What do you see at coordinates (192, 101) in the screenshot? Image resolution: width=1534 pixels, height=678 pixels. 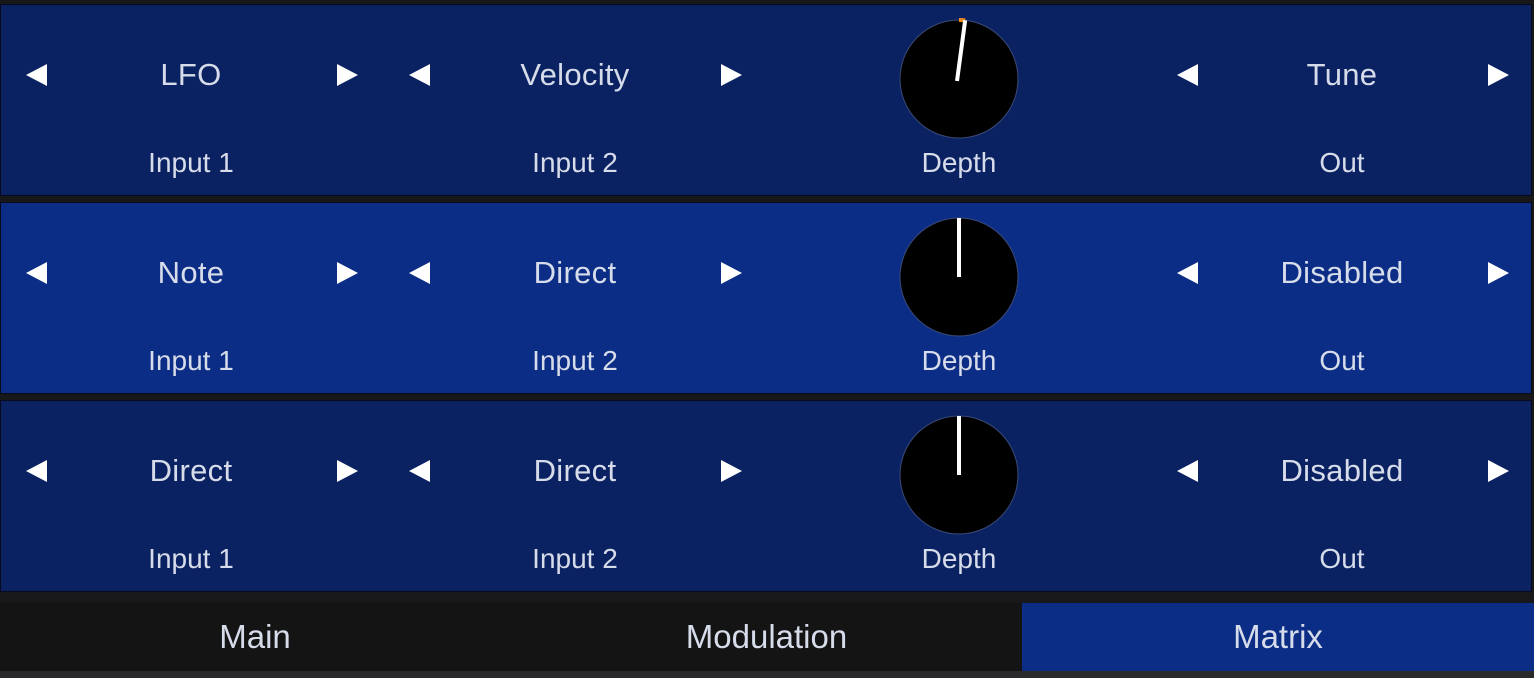 I see `input1-selector: LFO Input 1` at bounding box center [192, 101].